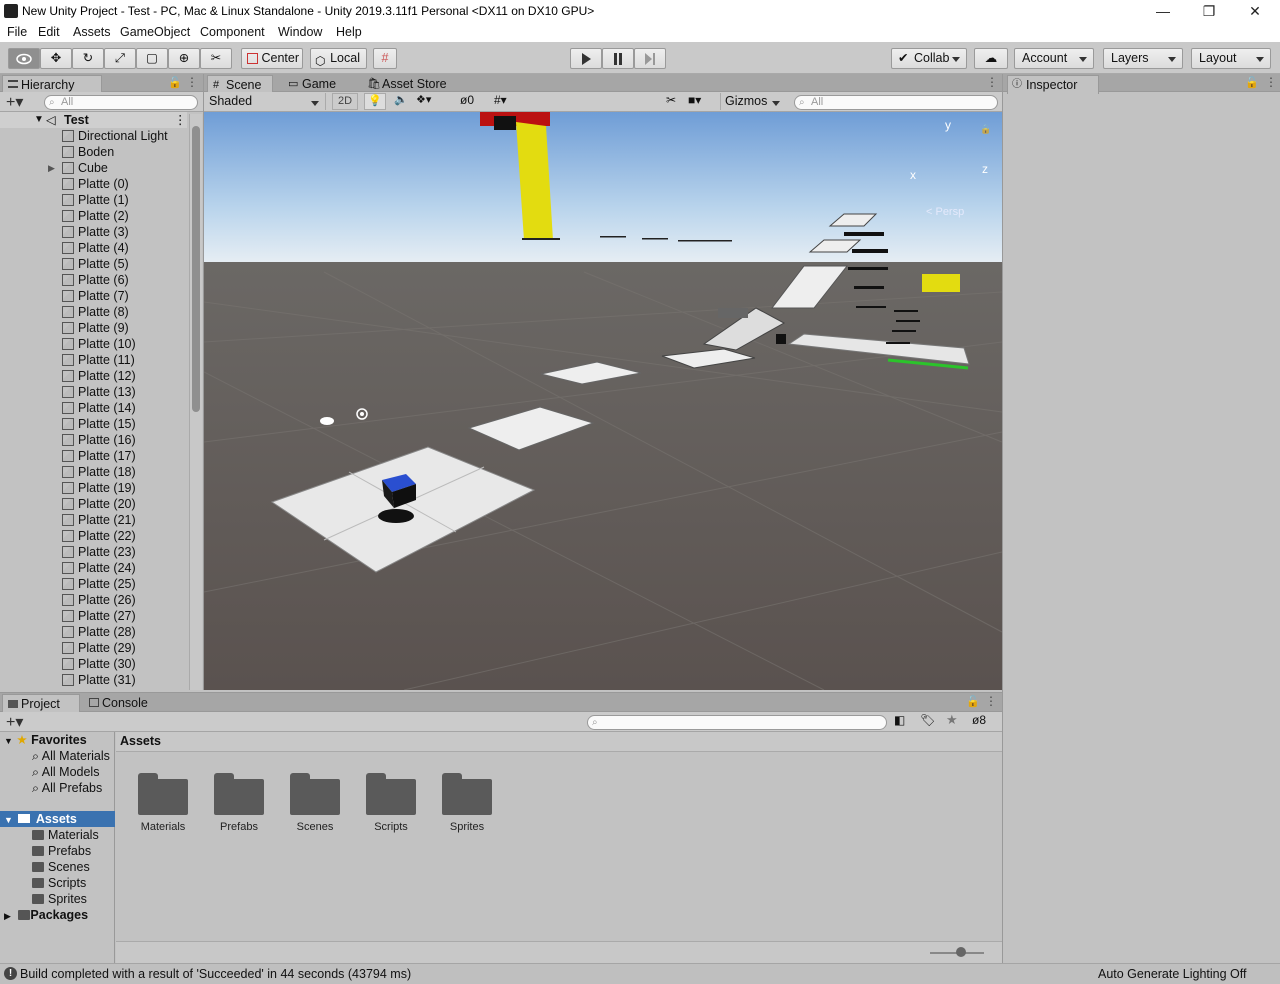 The height and width of the screenshot is (984, 1280). What do you see at coordinates (474, 101) in the screenshot?
I see `hidden-objects-toggle: ø0` at bounding box center [474, 101].